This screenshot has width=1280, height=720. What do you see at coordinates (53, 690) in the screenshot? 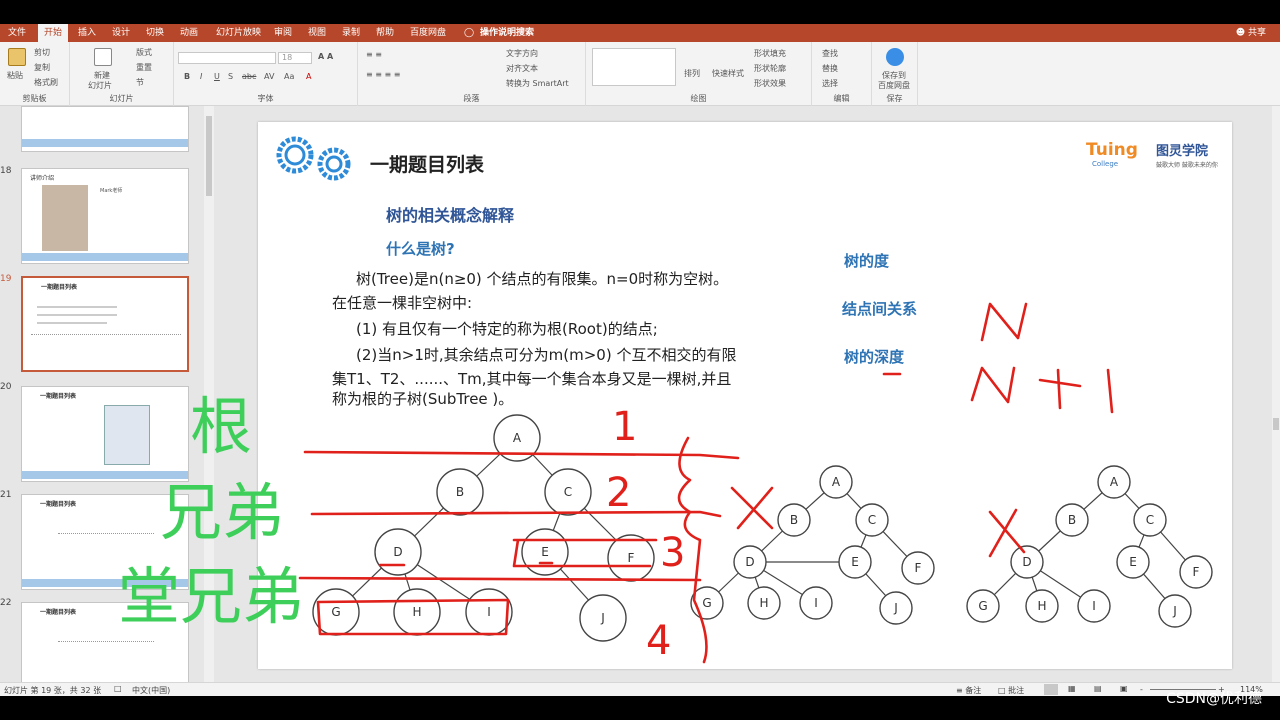
I see `slide-counter: 幻灯片 第 19 张，共 32 张` at bounding box center [53, 690].